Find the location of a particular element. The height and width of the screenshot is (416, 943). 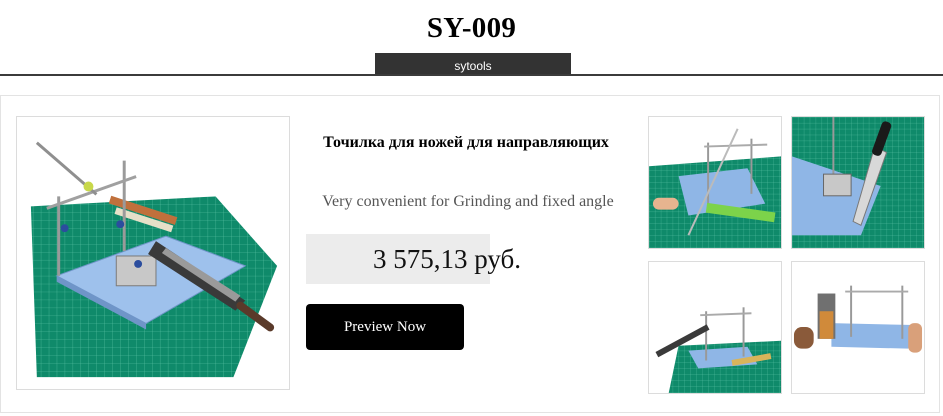

sharpener-side-photo is located at coordinates (715, 327).